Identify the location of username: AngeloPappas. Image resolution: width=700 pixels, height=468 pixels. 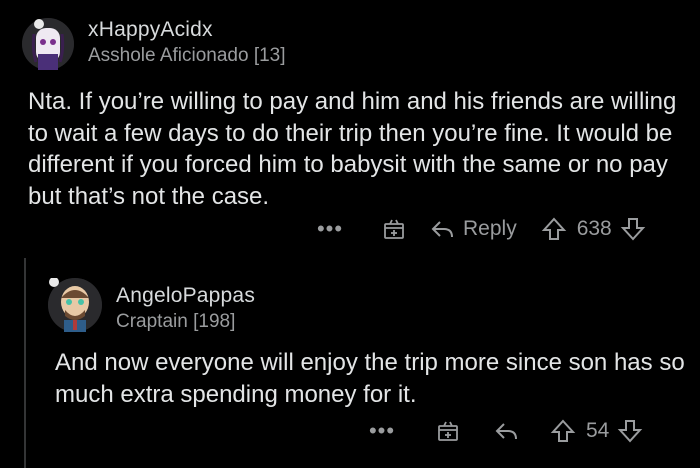
(185, 296).